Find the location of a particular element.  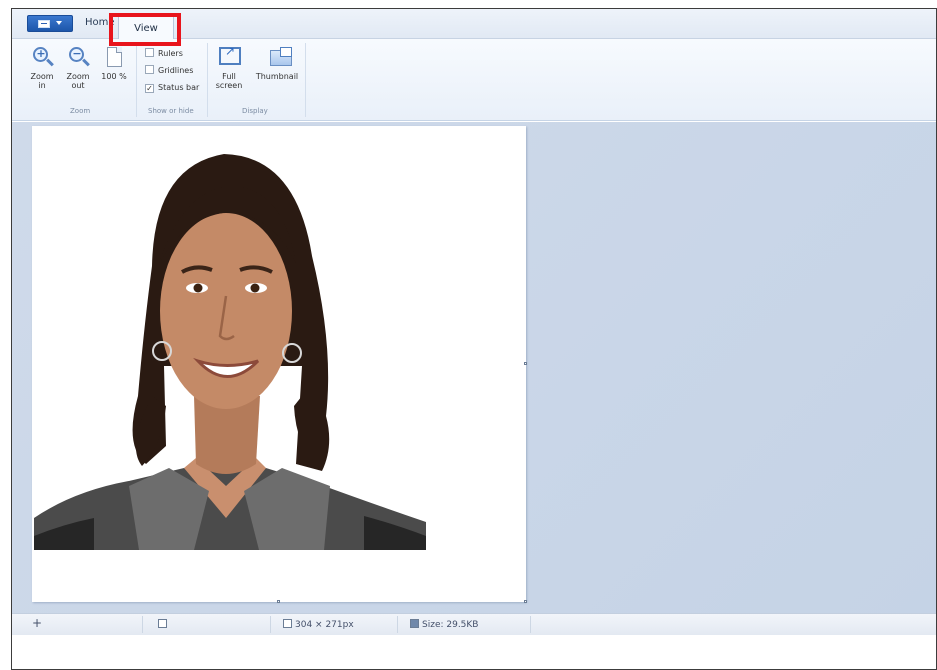

rulers-label: Rulers is located at coordinates (170, 53).